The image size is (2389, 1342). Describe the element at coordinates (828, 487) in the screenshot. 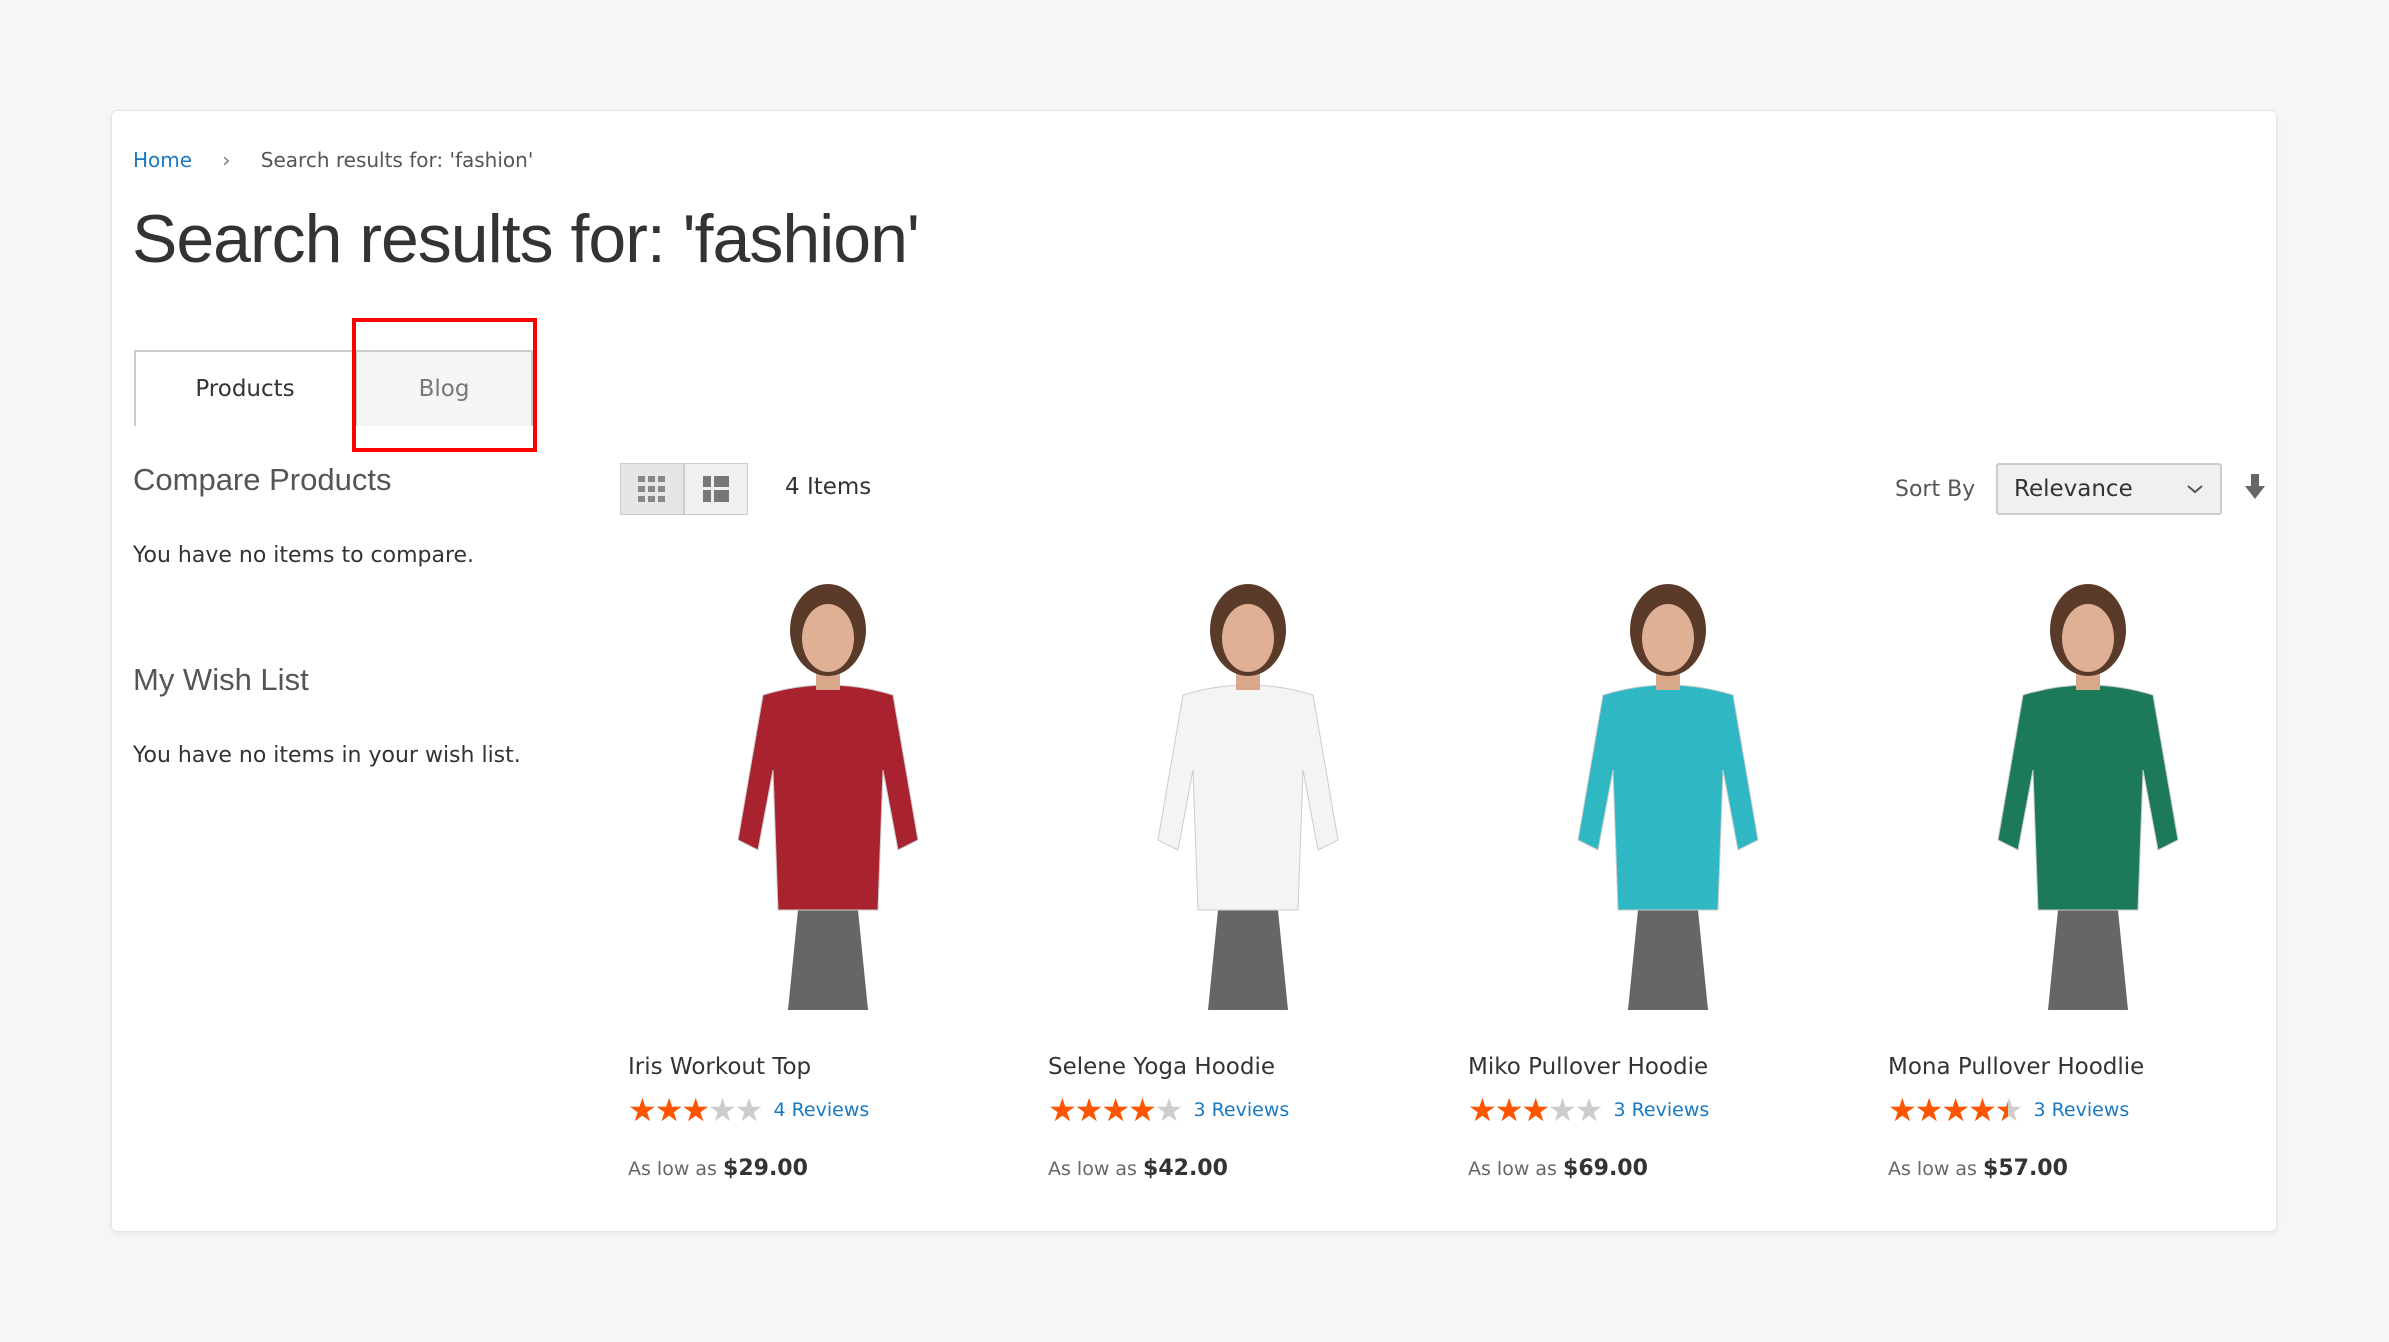

I see `items-count: 4 Items` at that location.